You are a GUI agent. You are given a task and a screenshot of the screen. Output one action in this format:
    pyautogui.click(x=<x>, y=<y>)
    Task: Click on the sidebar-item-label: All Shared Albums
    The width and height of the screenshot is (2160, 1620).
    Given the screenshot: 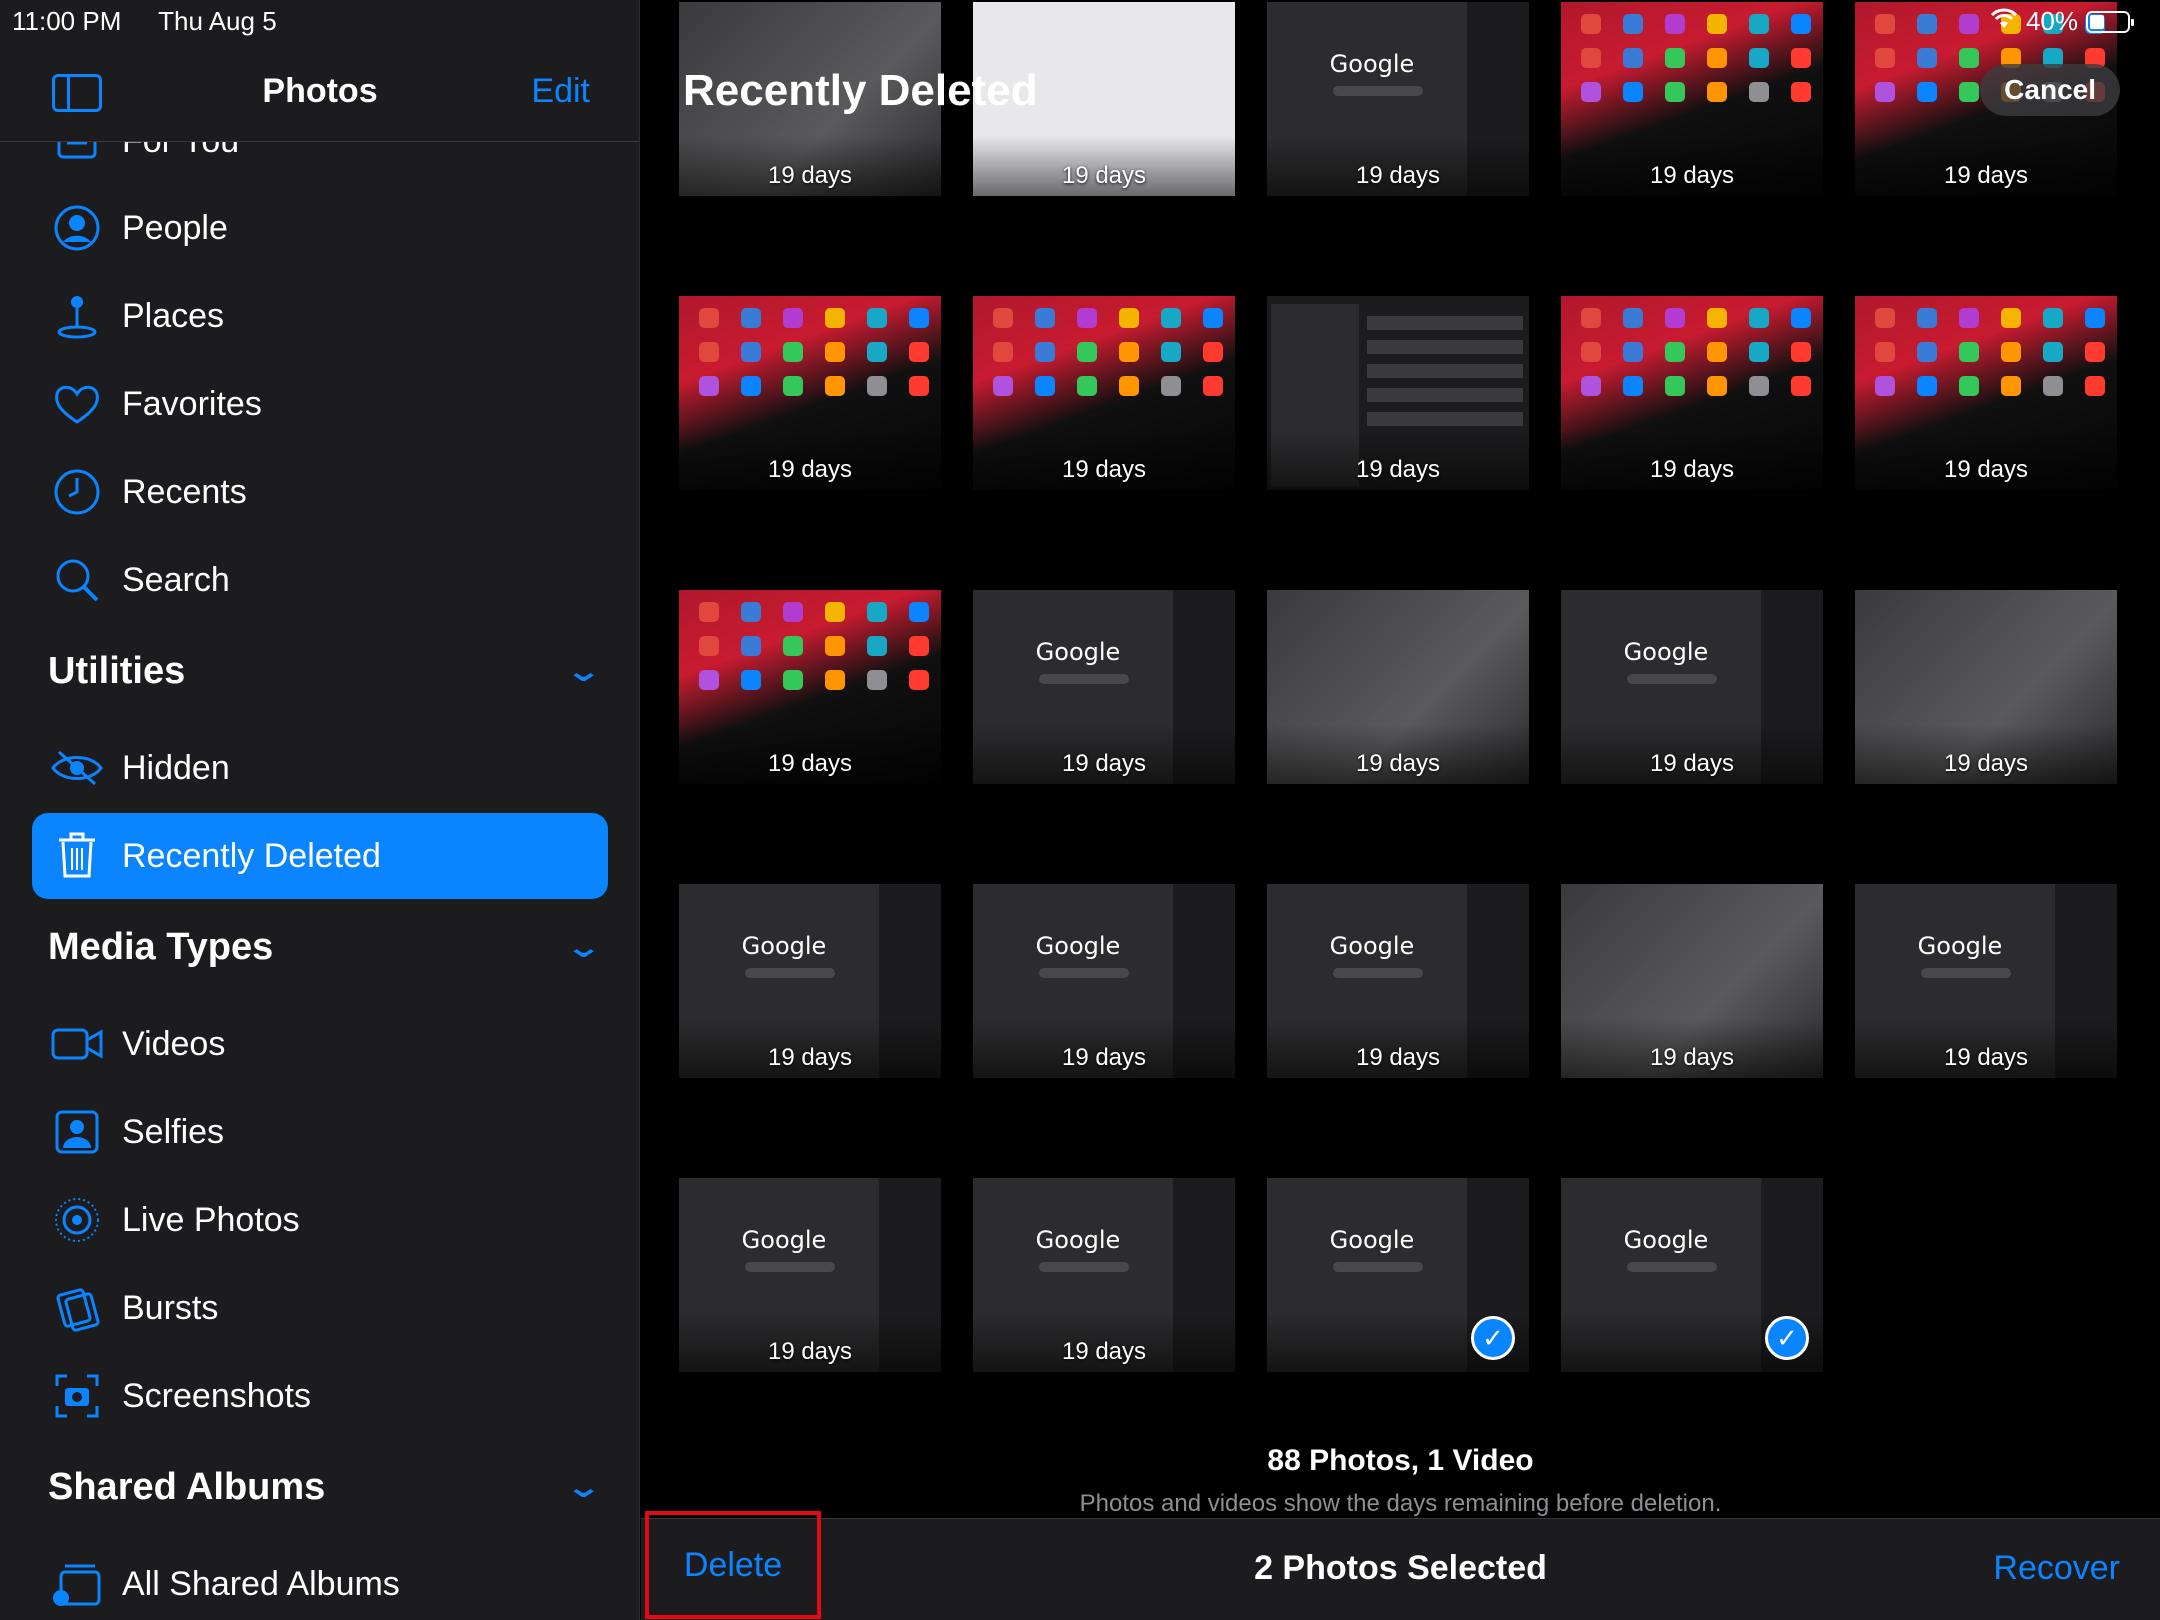 What is the action you would take?
    pyautogui.click(x=261, y=1583)
    